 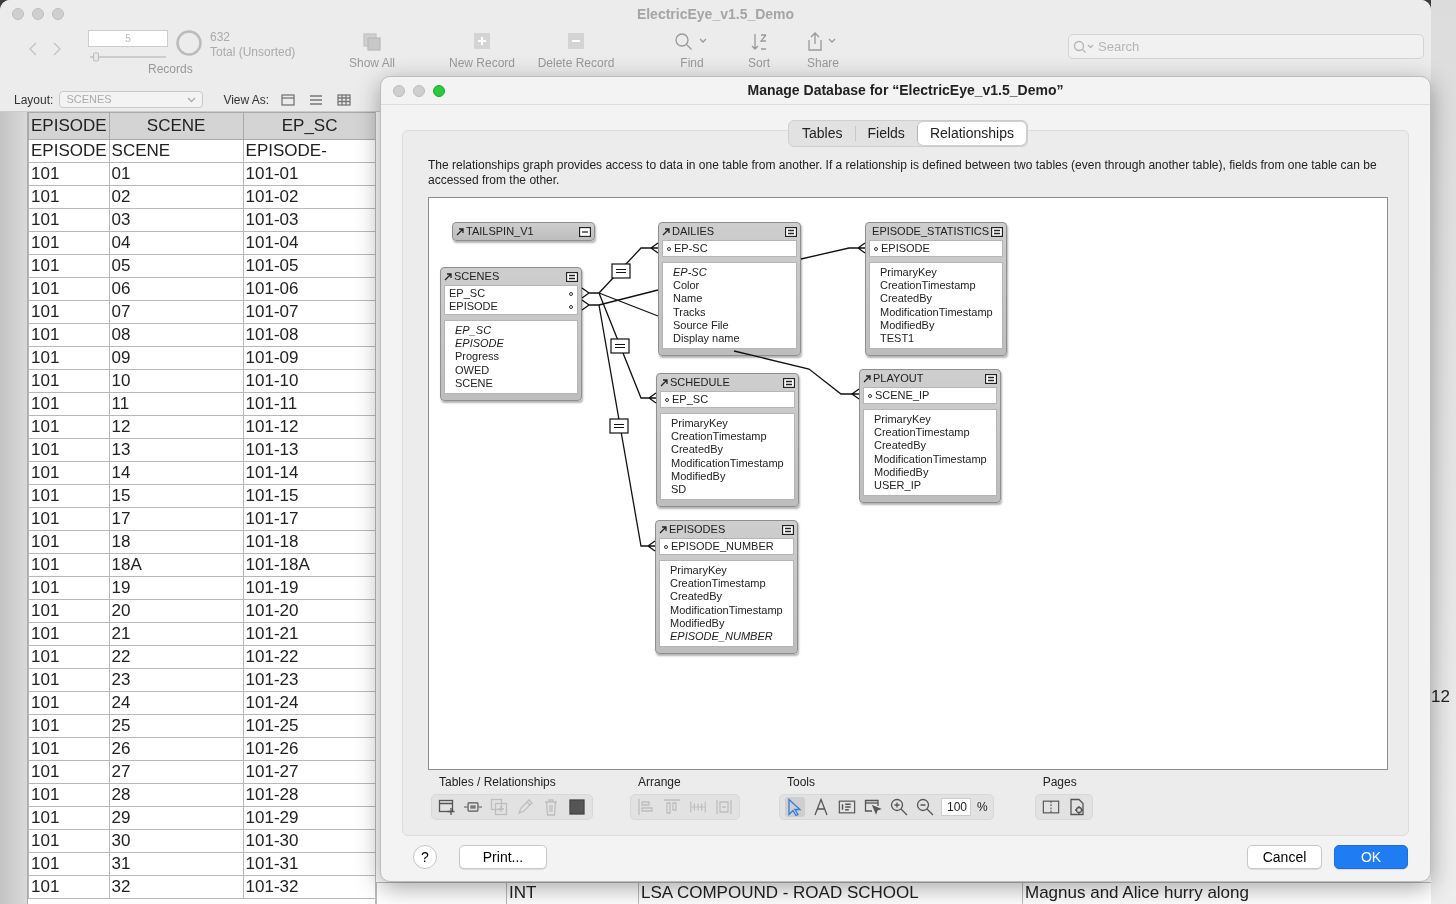 What do you see at coordinates (128, 56) in the screenshot?
I see `record-slider` at bounding box center [128, 56].